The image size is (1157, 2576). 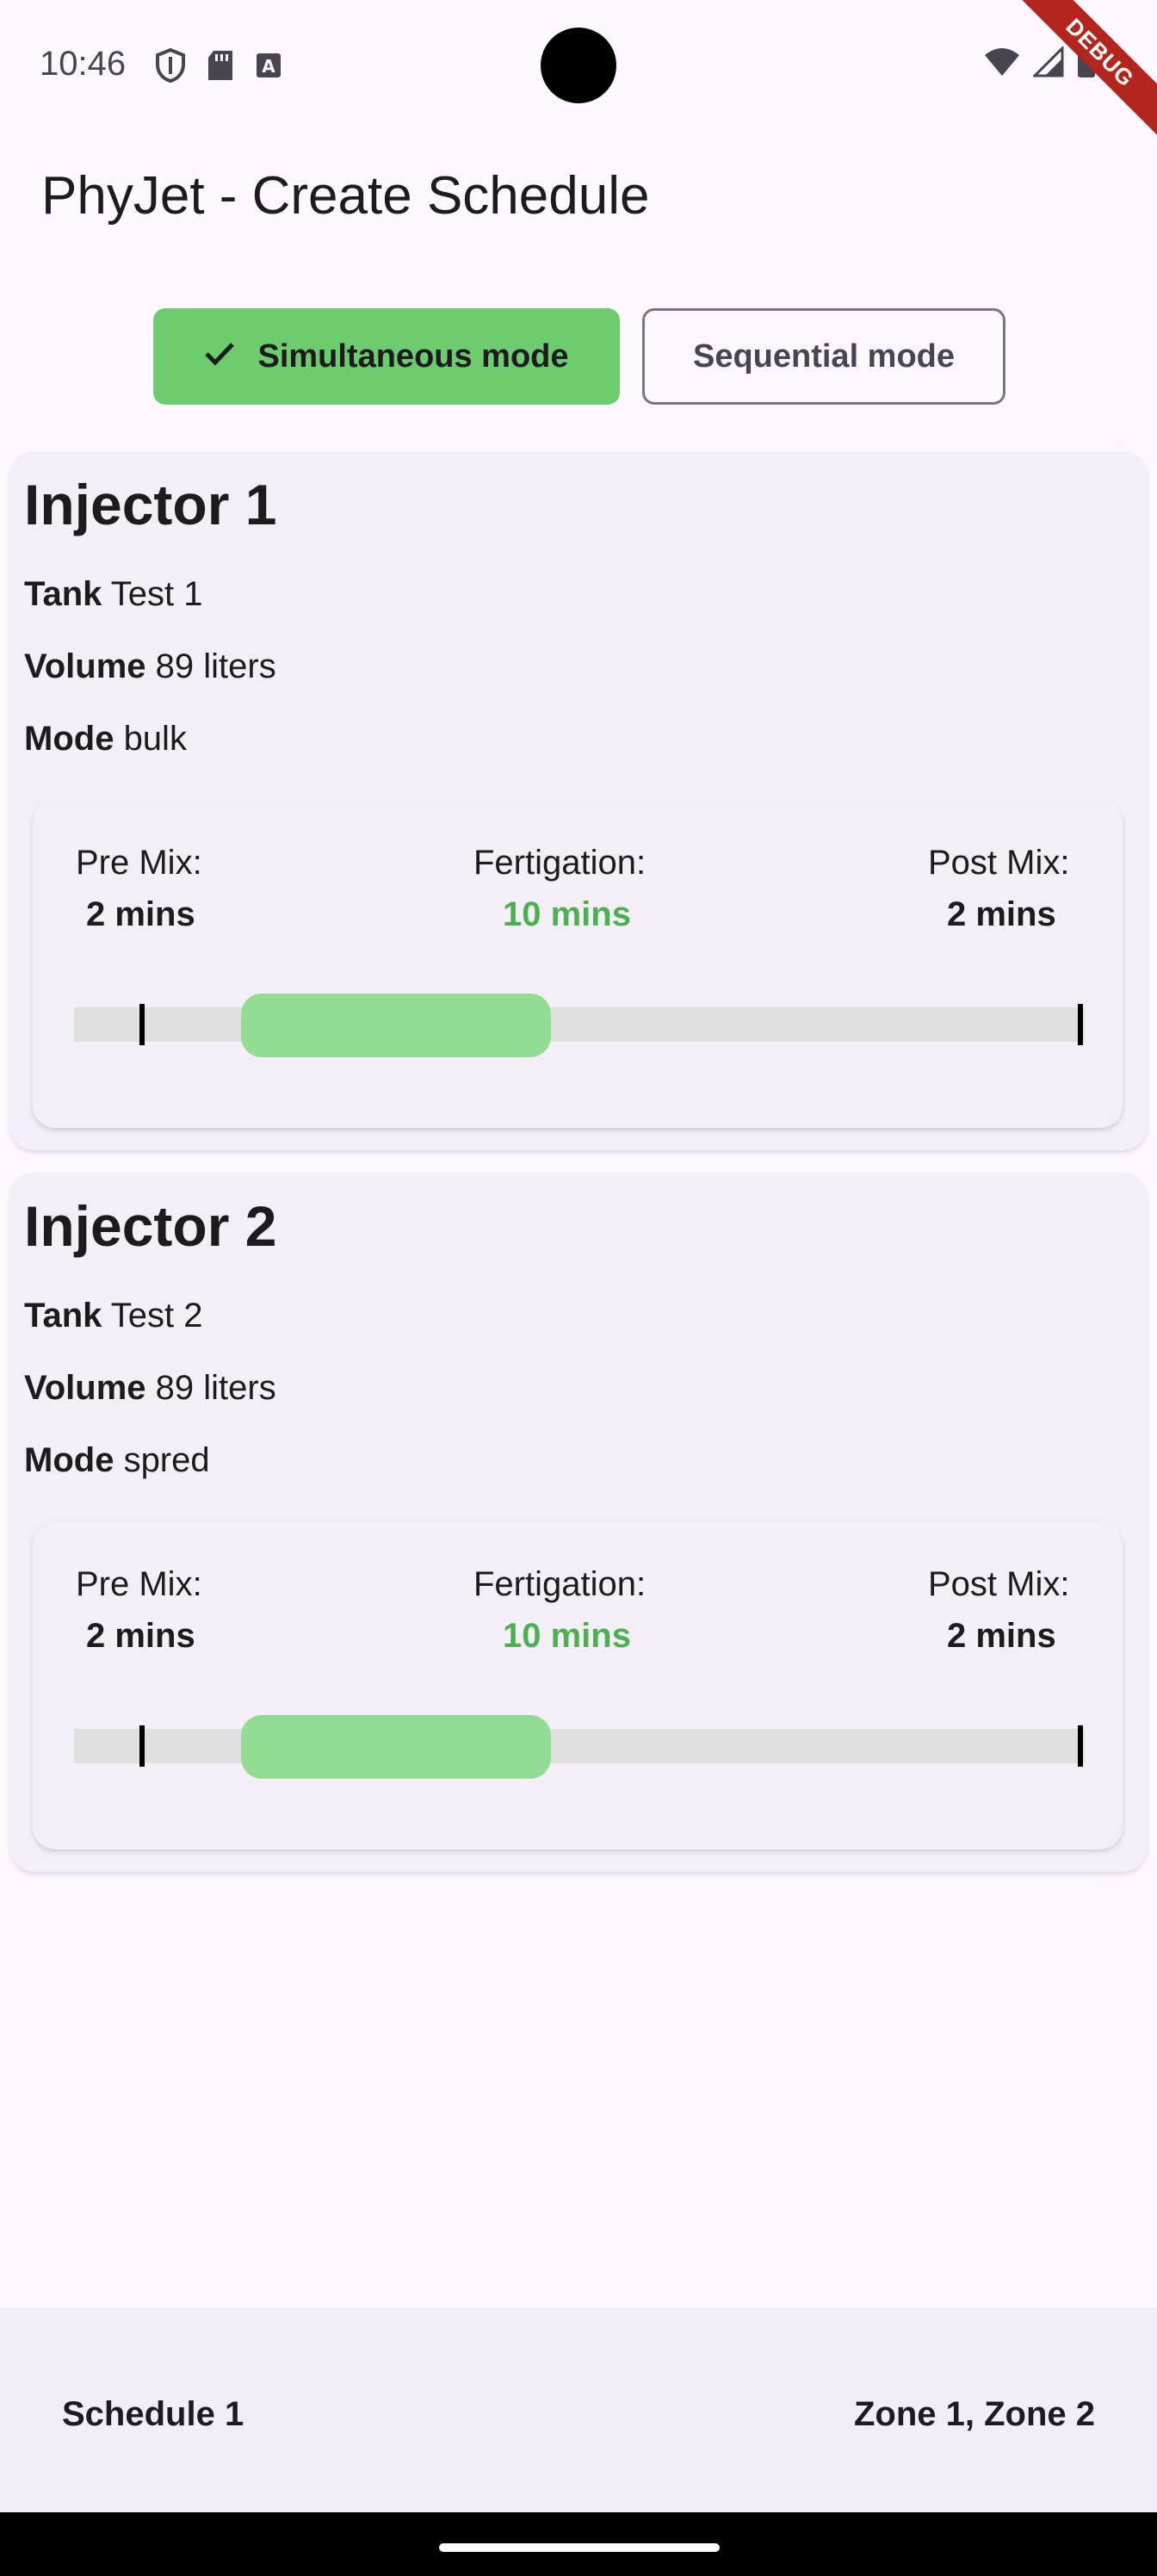 What do you see at coordinates (153, 2415) in the screenshot?
I see `schedule-name: Schedule 1` at bounding box center [153, 2415].